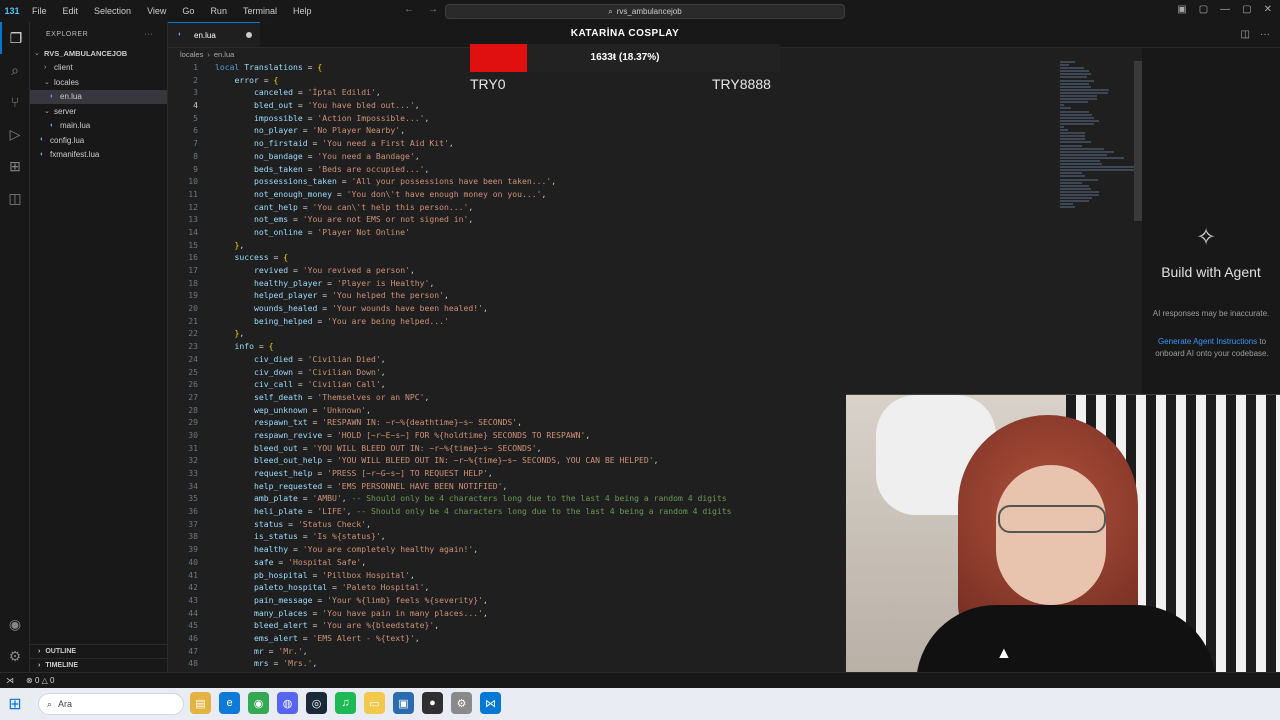 This screenshot has height=720, width=1280. I want to click on chrome-icon: ◉, so click(258, 703).